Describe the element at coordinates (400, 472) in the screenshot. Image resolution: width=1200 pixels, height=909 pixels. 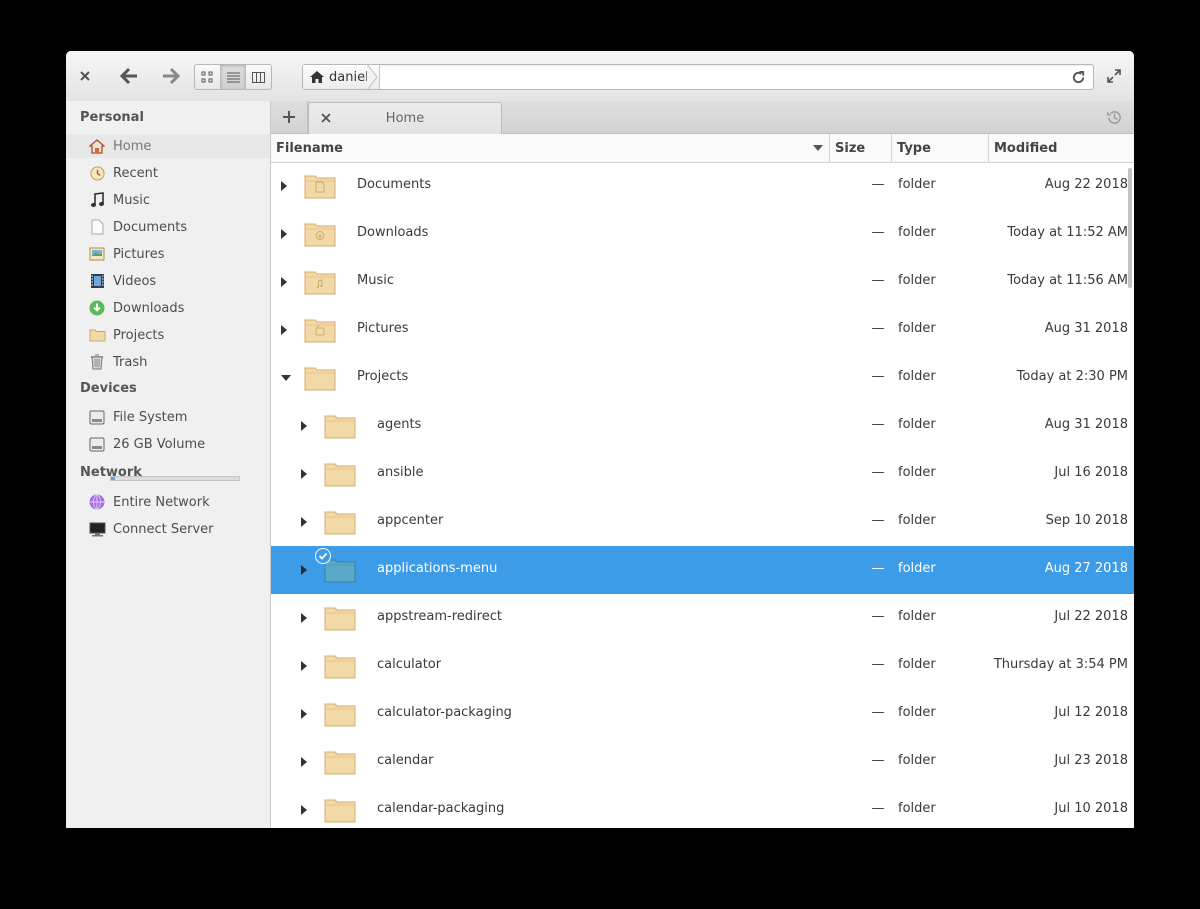
I see `file-name: ansible` at that location.